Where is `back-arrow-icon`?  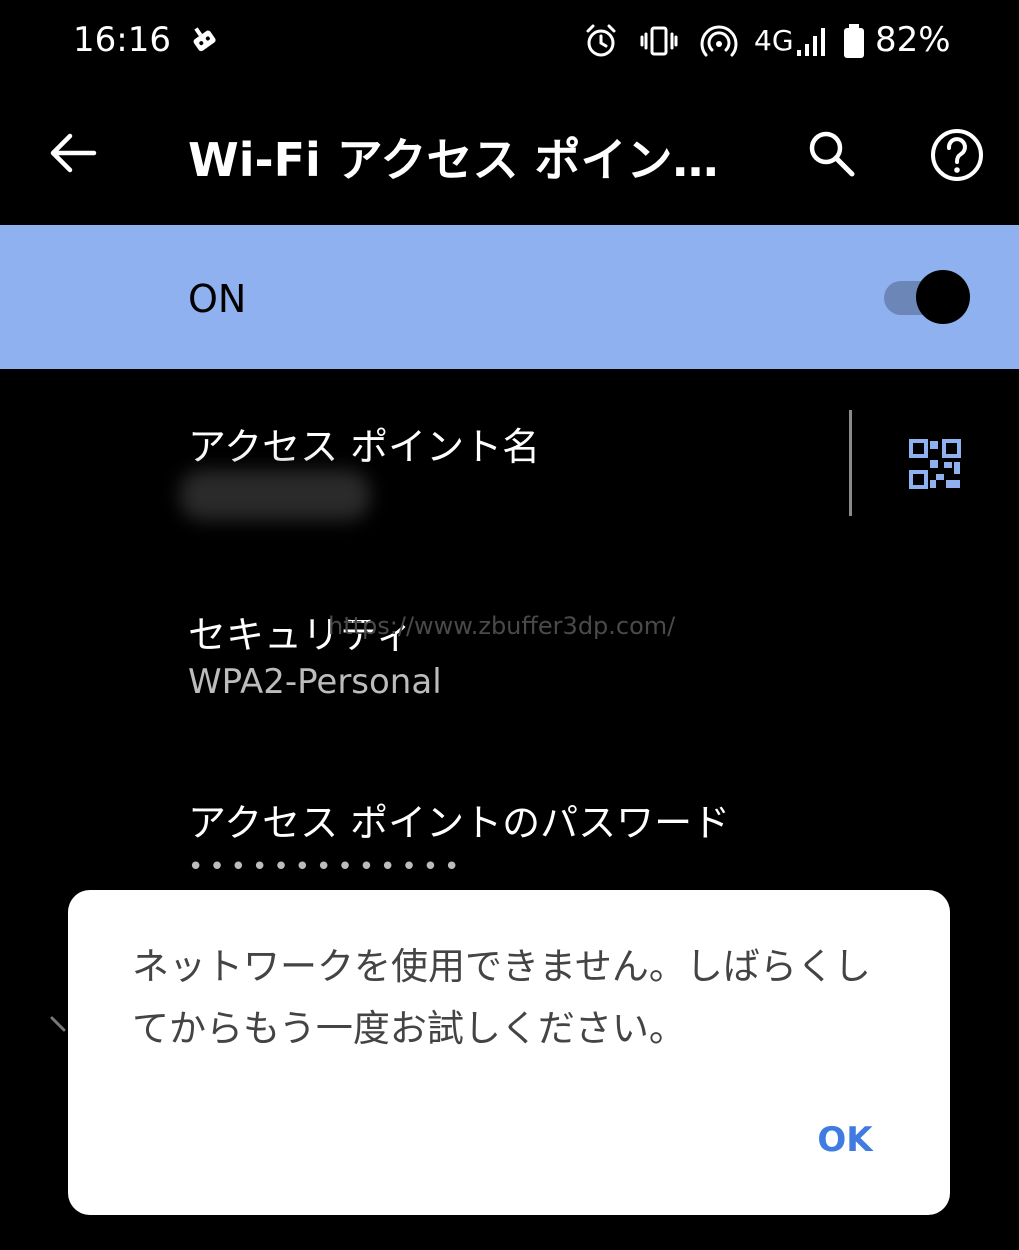 back-arrow-icon is located at coordinates (73, 153).